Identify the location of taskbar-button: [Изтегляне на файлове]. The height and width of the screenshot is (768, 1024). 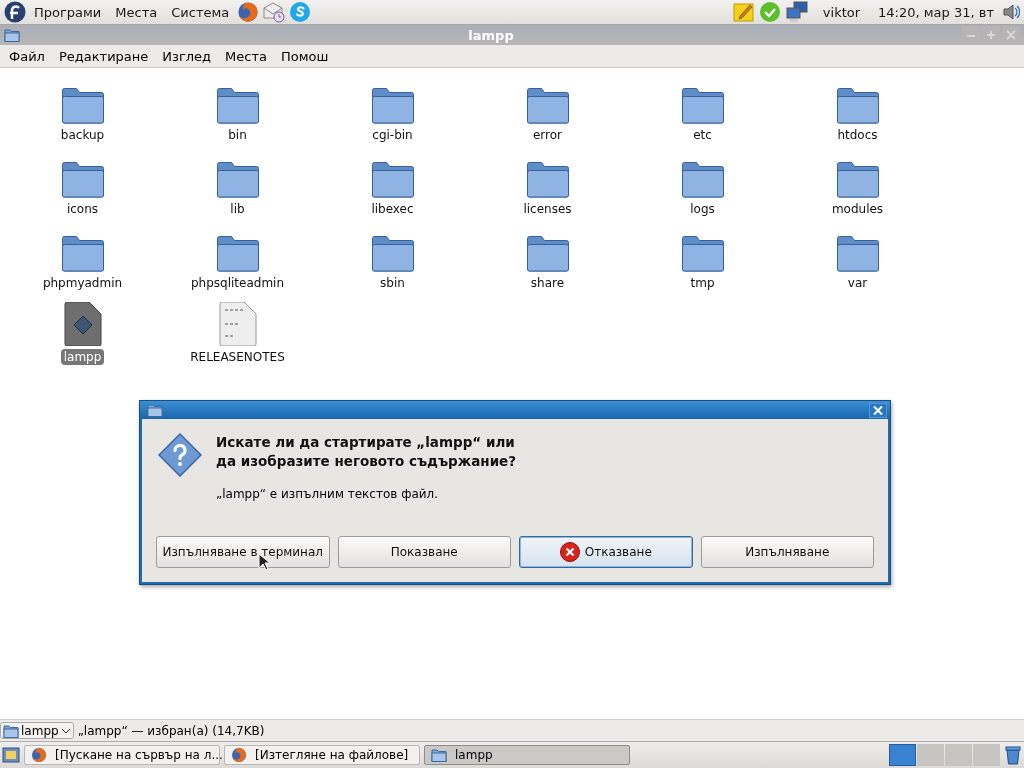
(322, 755).